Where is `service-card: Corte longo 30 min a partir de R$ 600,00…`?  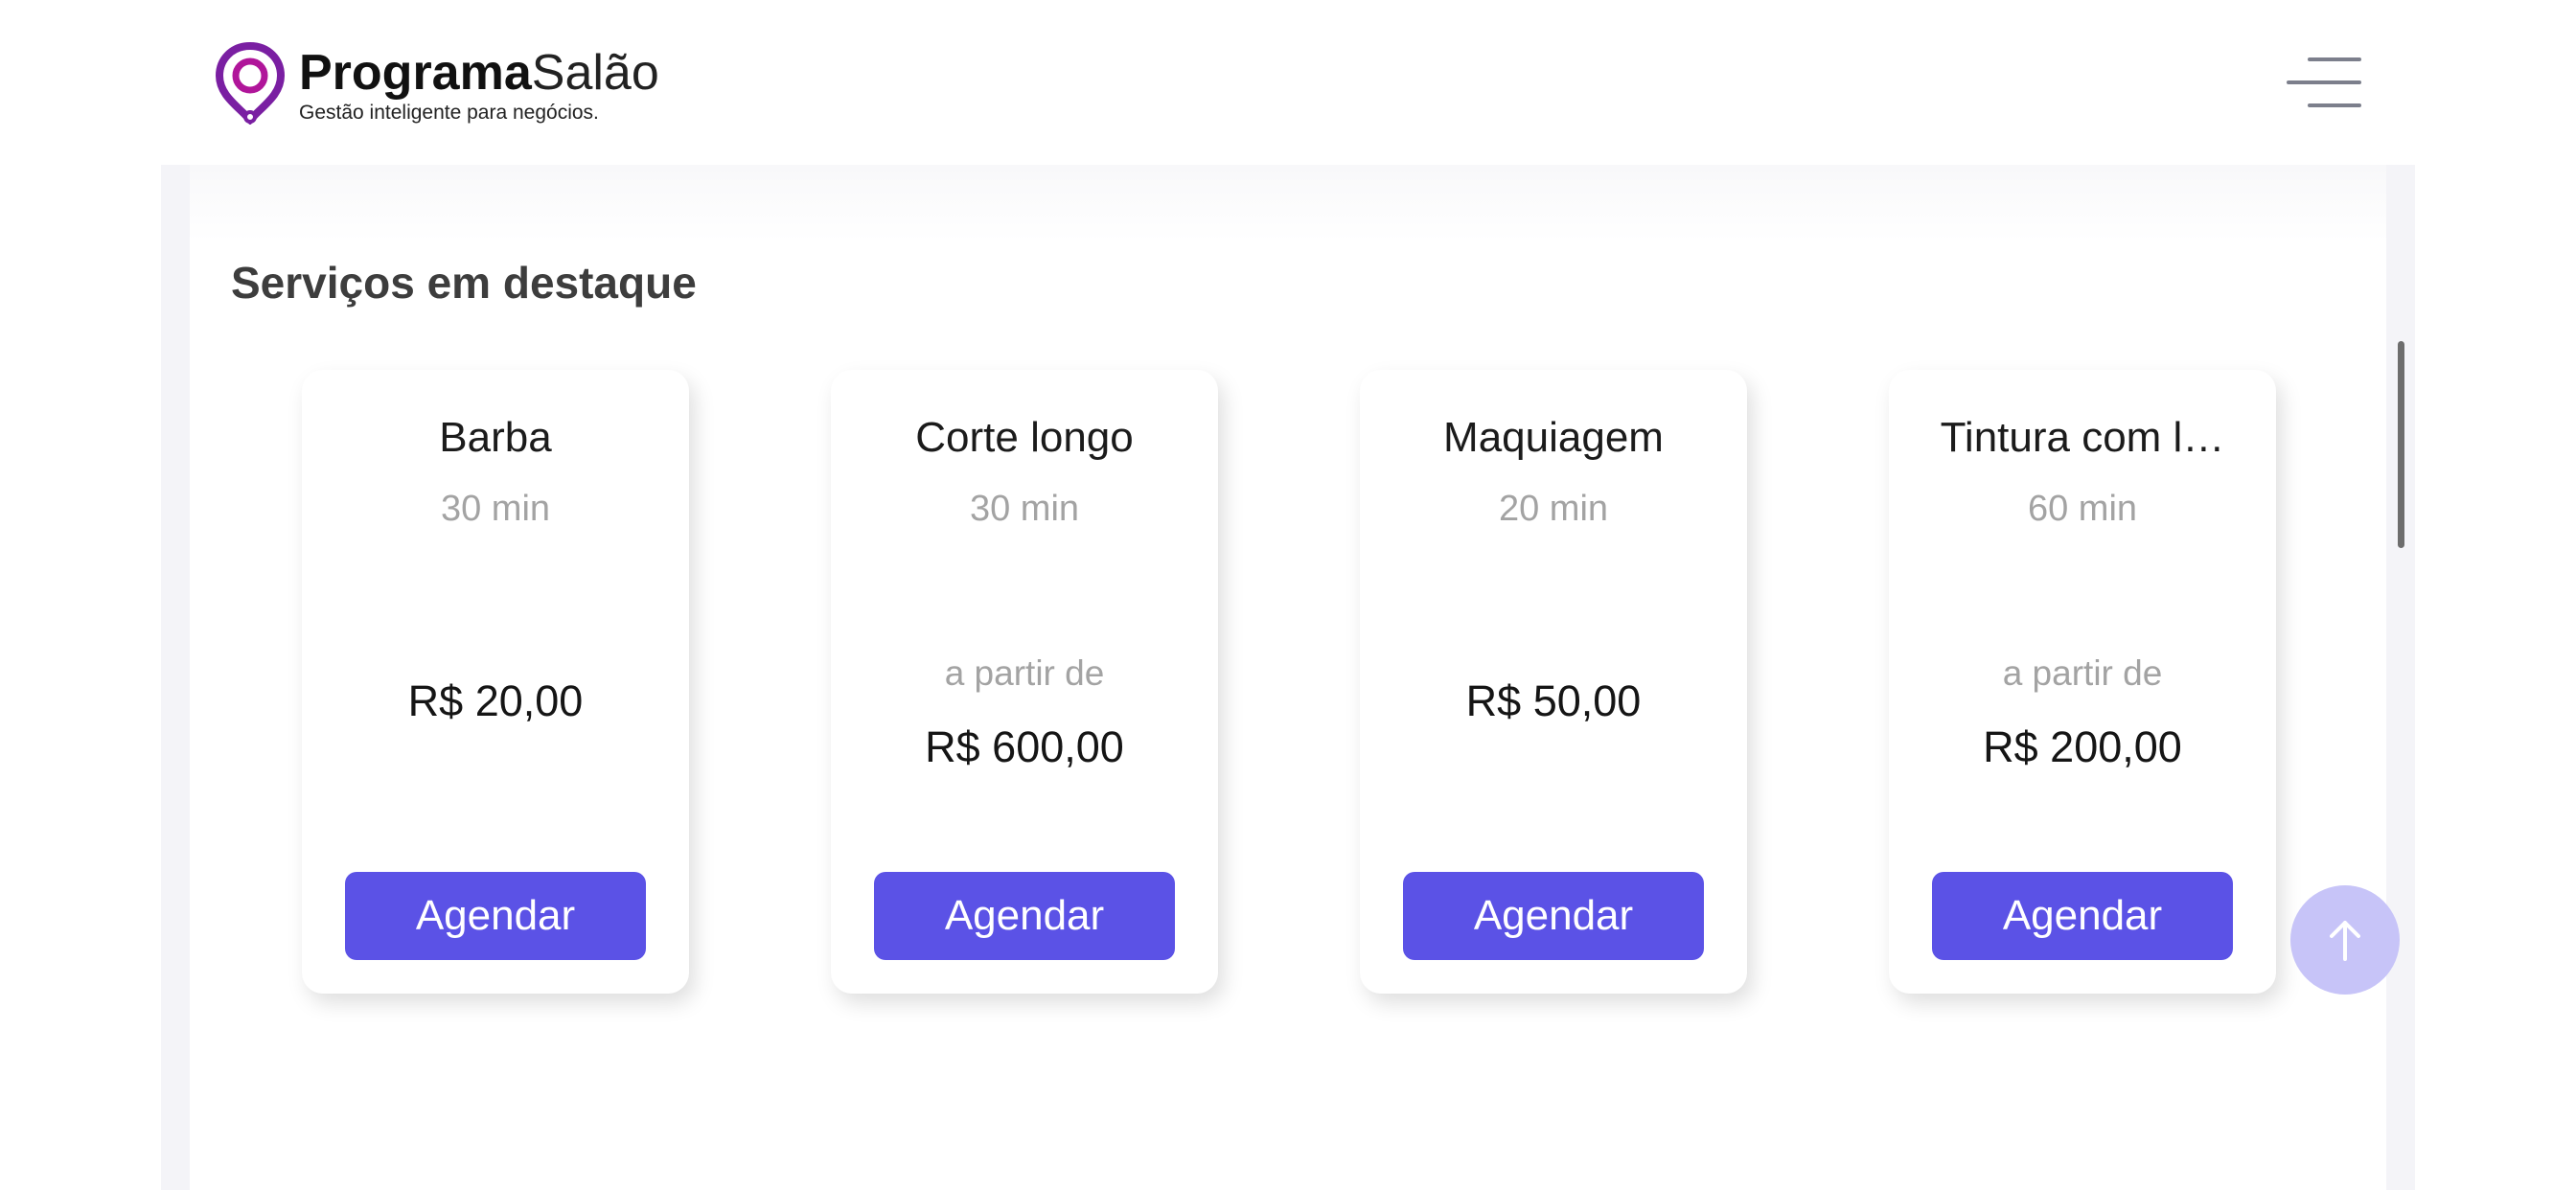
service-card: Corte longo 30 min a partir de R$ 600,00… is located at coordinates (1024, 682).